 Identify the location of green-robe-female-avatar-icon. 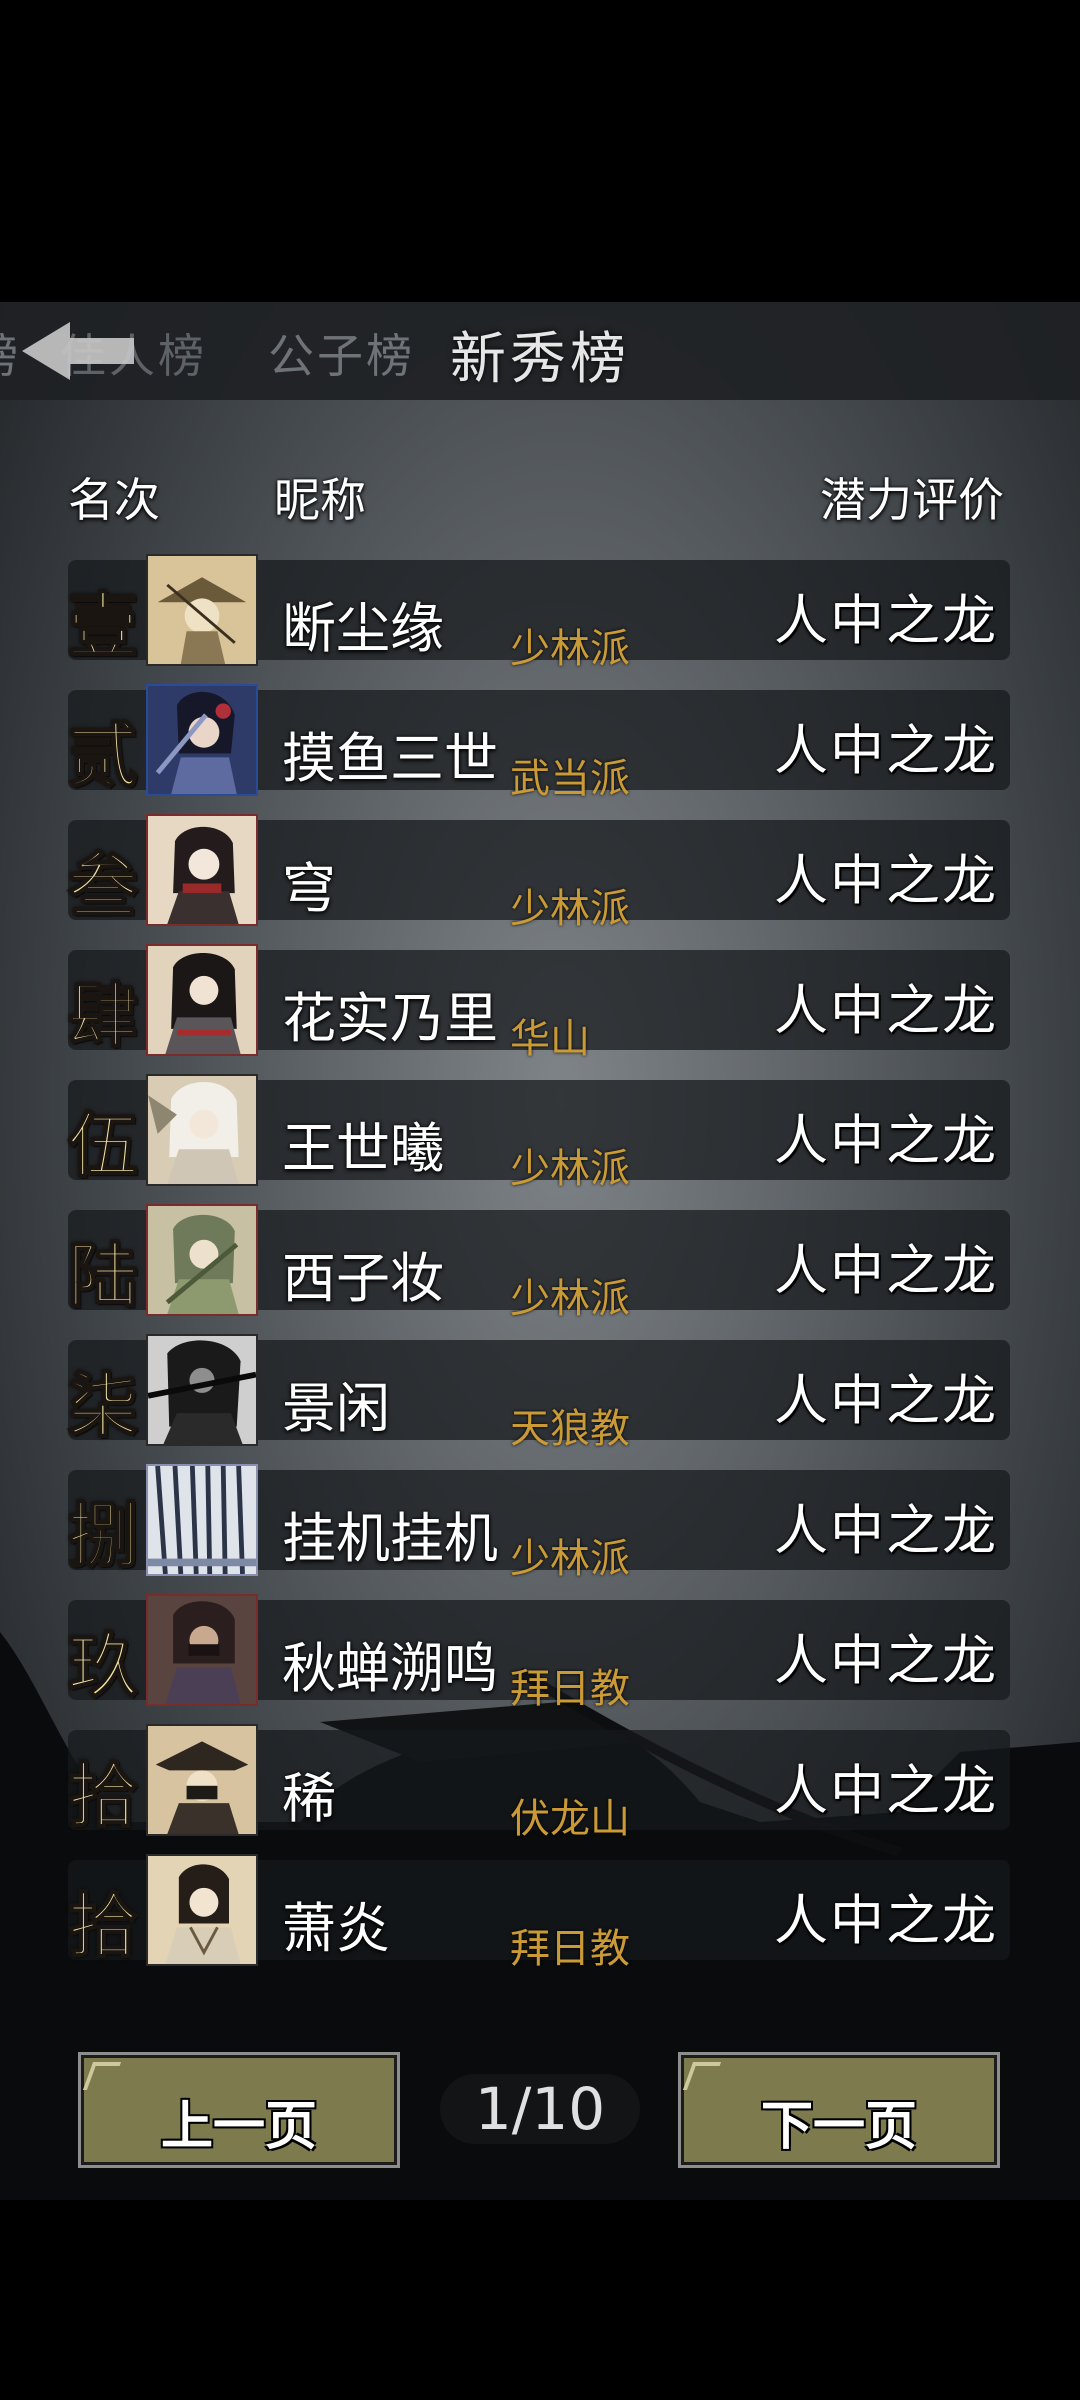
(202, 1260).